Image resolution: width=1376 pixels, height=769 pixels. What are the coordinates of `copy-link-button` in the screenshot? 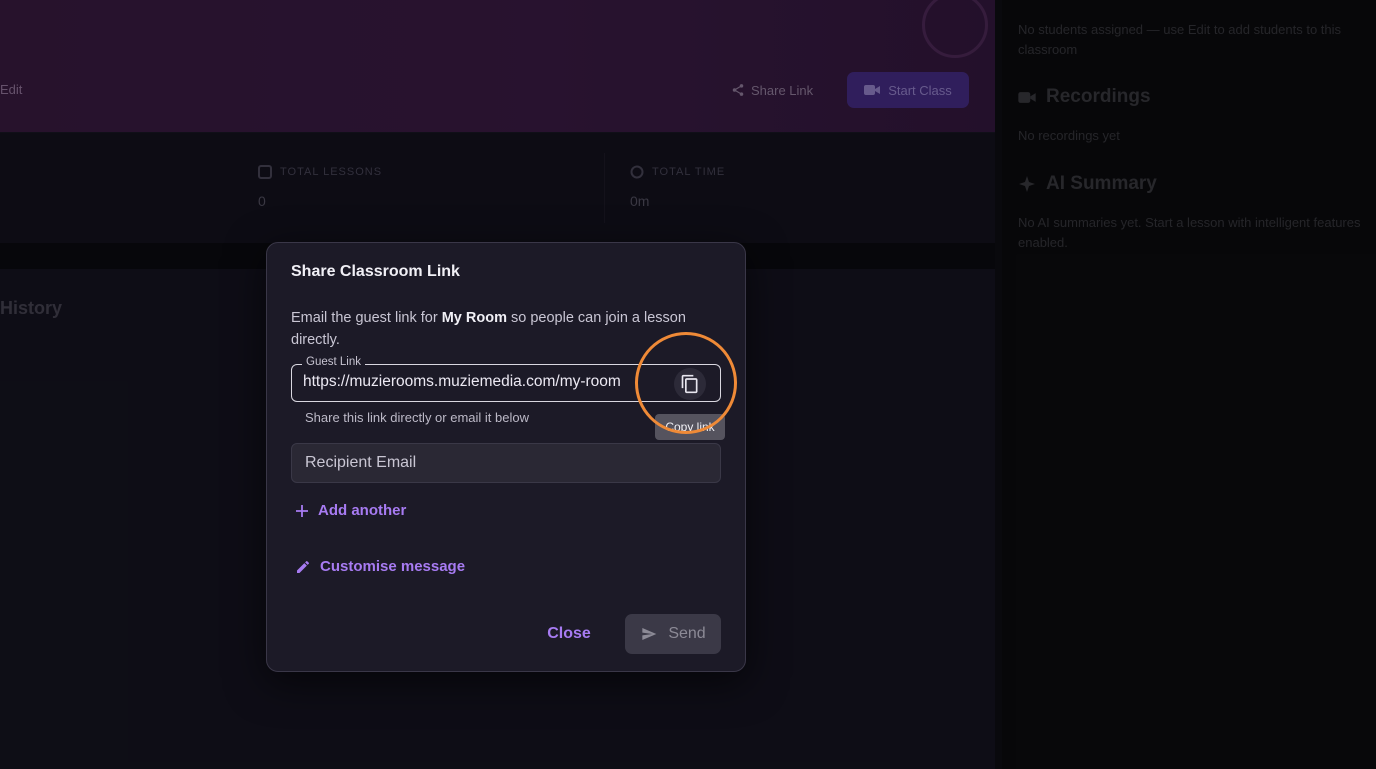 It's located at (690, 384).